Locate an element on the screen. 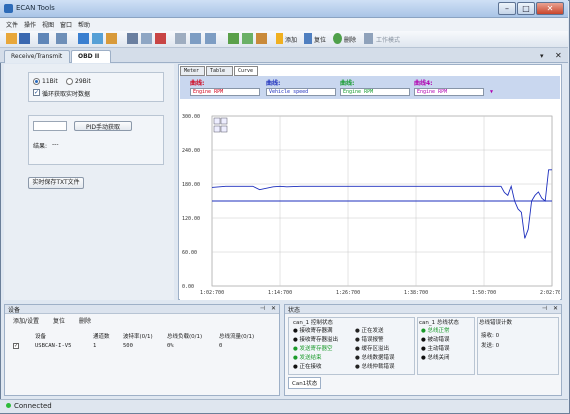  minimize-button: – is located at coordinates (507, 8).